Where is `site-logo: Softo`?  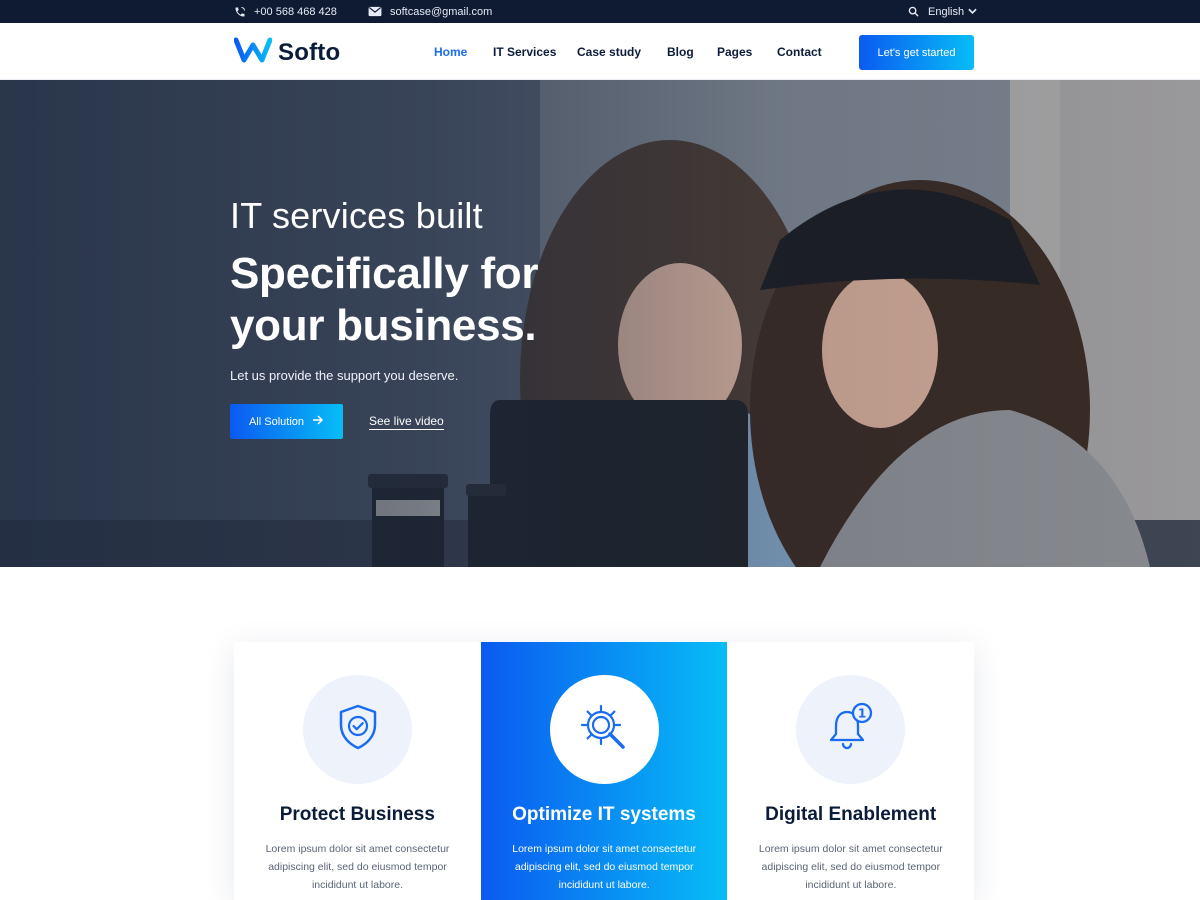 site-logo: Softo is located at coordinates (287, 52).